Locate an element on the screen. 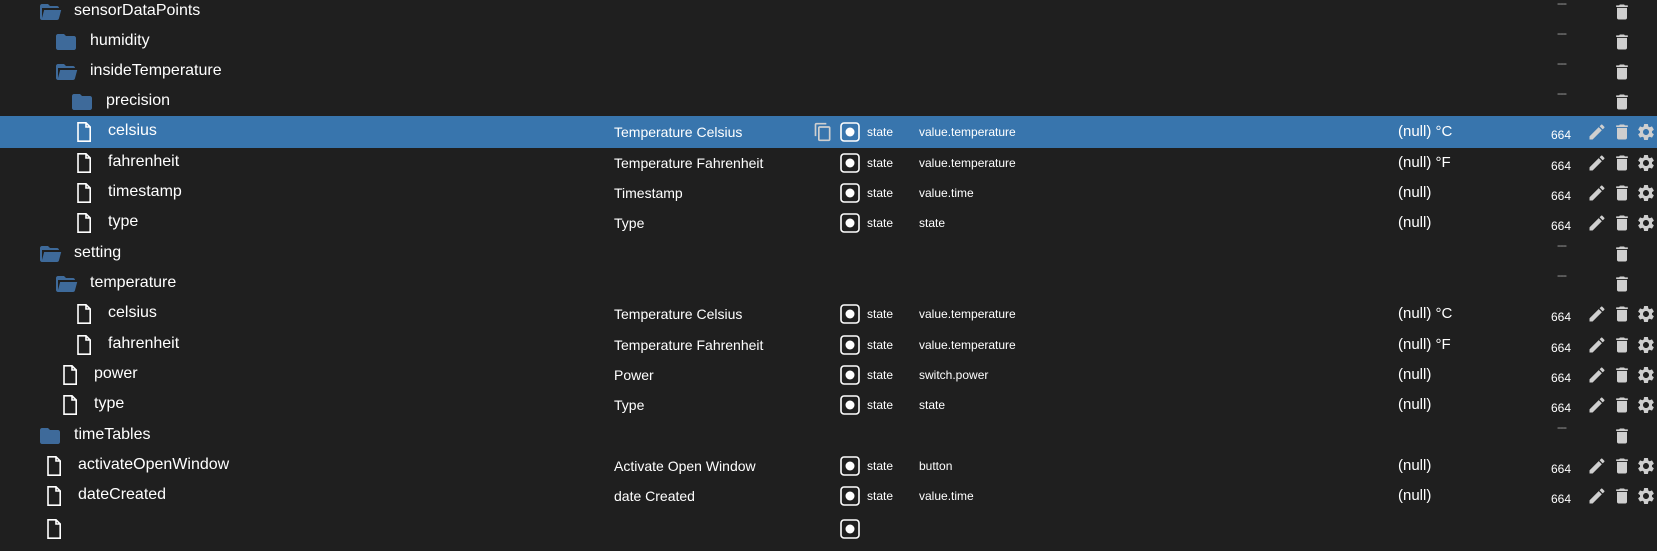  object-name: dateCreated is located at coordinates (122, 495).